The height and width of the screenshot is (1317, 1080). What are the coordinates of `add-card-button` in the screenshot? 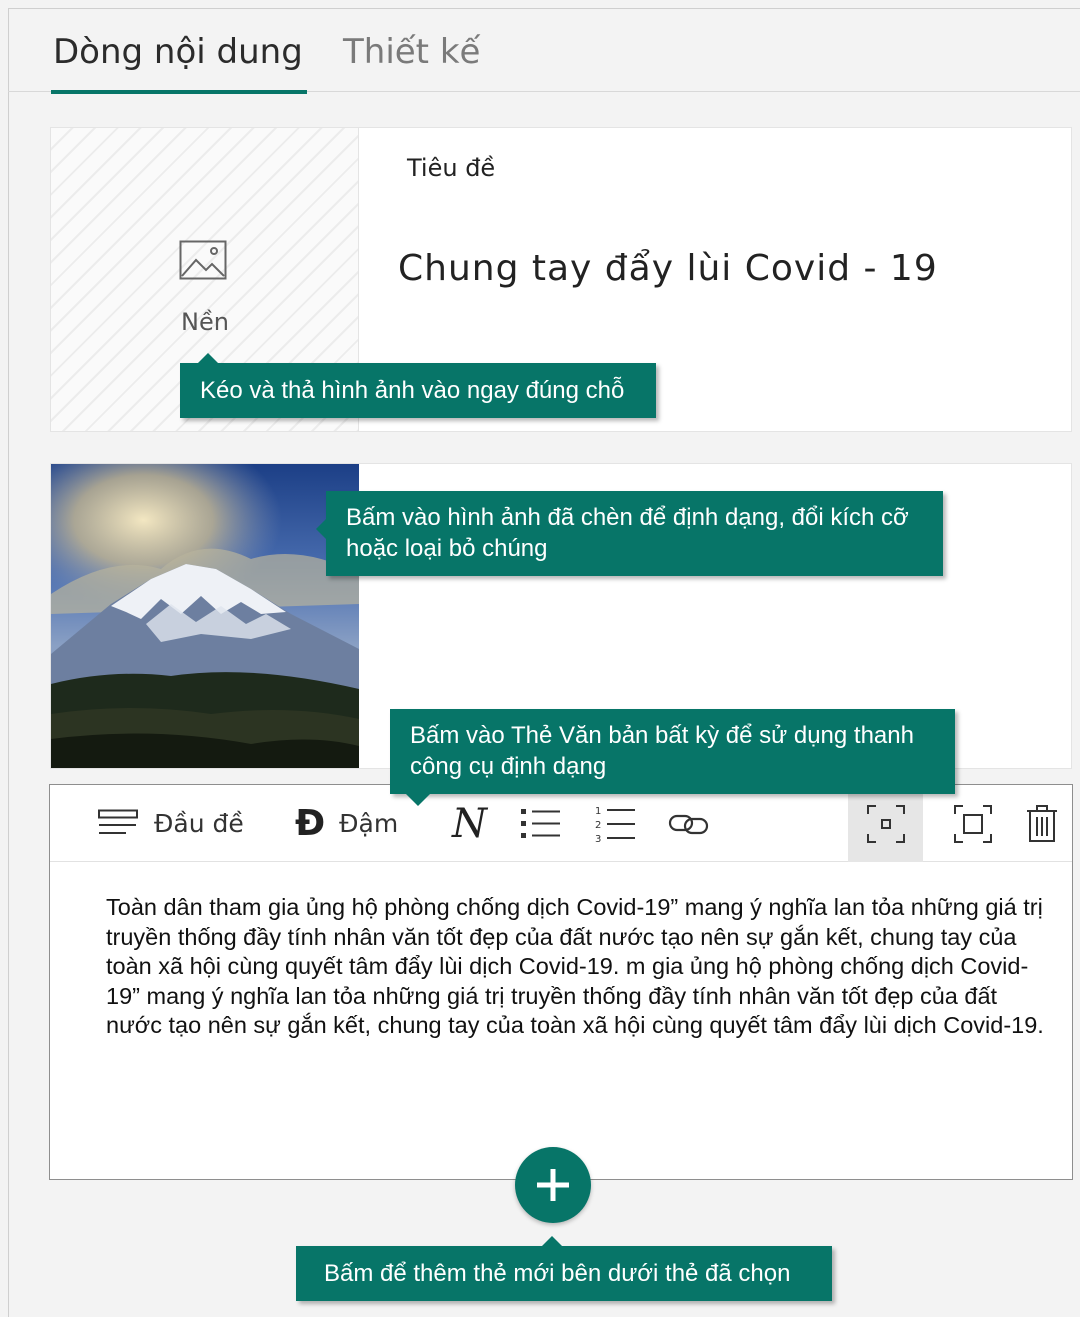 It's located at (553, 1185).